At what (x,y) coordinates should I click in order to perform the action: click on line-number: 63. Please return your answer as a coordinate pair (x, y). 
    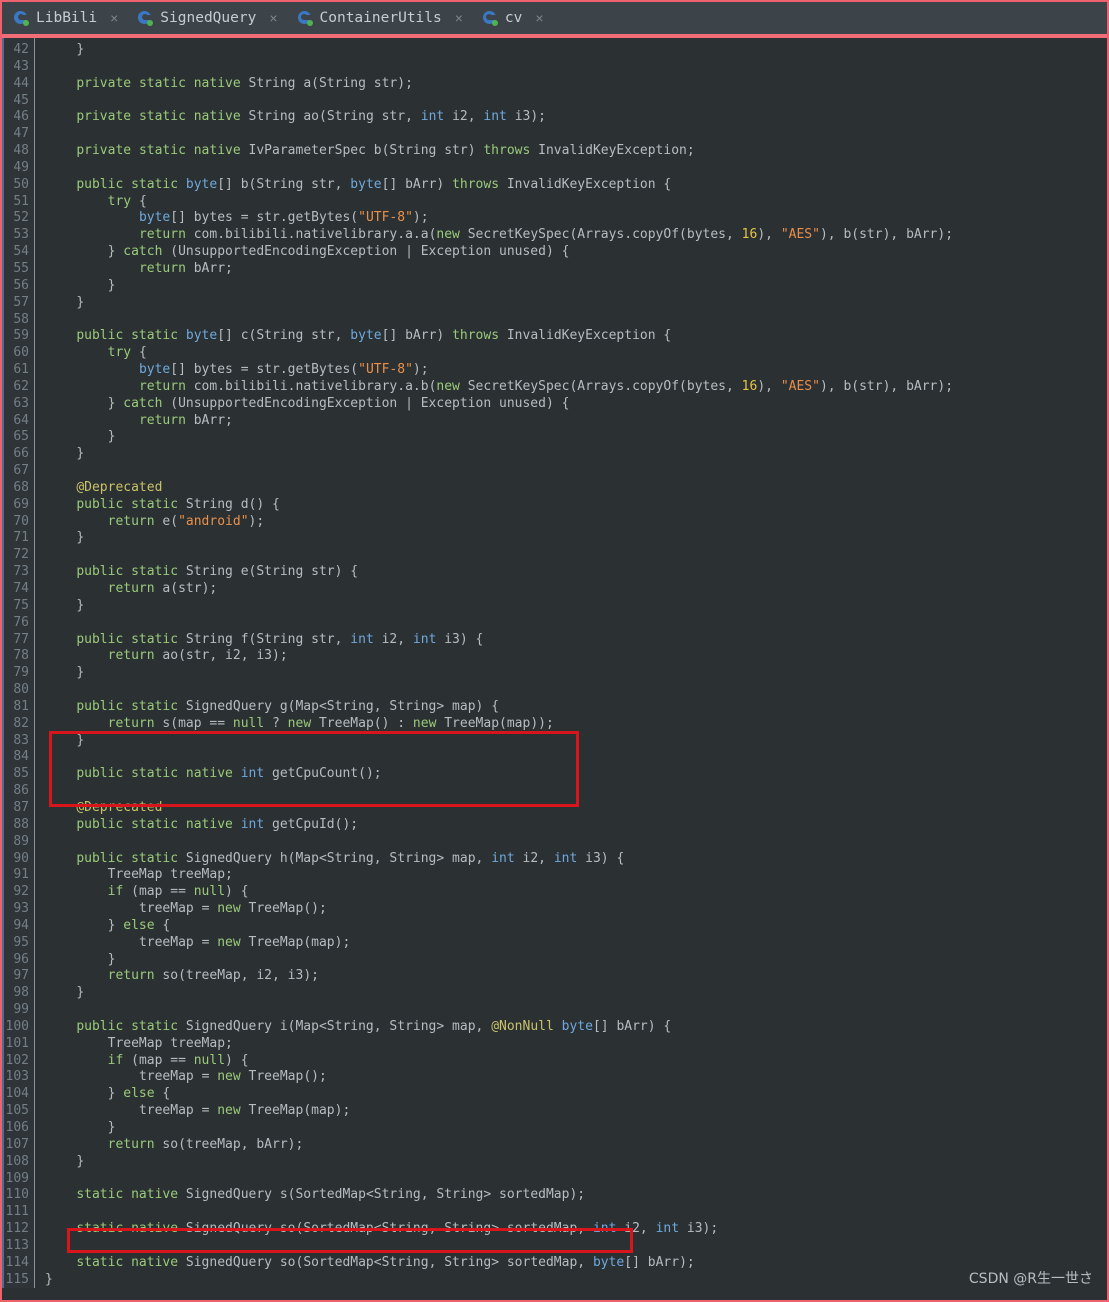
    Looking at the image, I should click on (21, 403).